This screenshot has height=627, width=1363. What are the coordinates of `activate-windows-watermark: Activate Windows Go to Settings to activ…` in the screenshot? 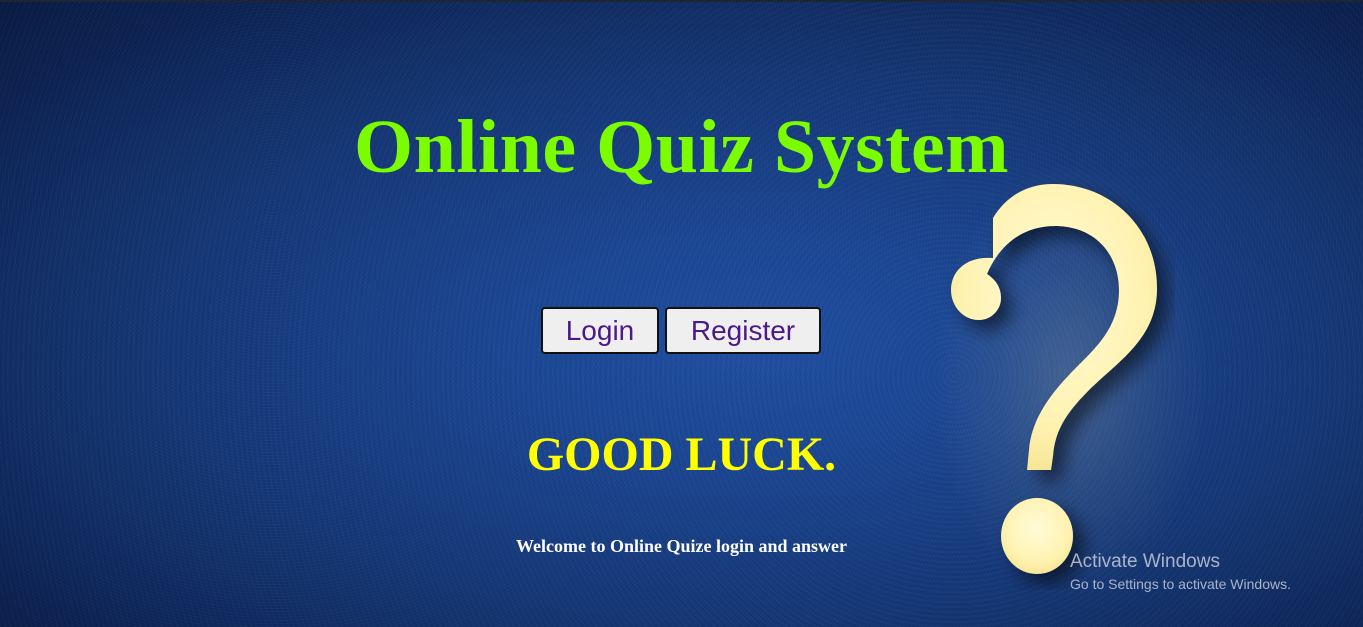 It's located at (1180, 572).